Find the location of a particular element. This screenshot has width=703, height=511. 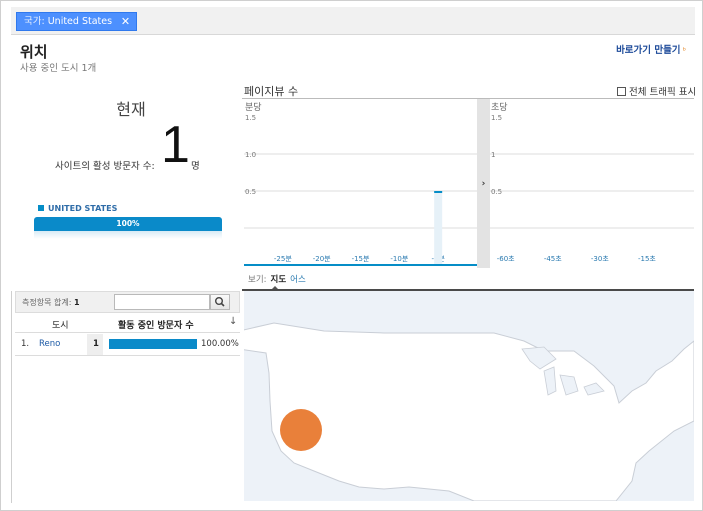

view-tabs: 보기: 지도 어스 is located at coordinates (277, 279).